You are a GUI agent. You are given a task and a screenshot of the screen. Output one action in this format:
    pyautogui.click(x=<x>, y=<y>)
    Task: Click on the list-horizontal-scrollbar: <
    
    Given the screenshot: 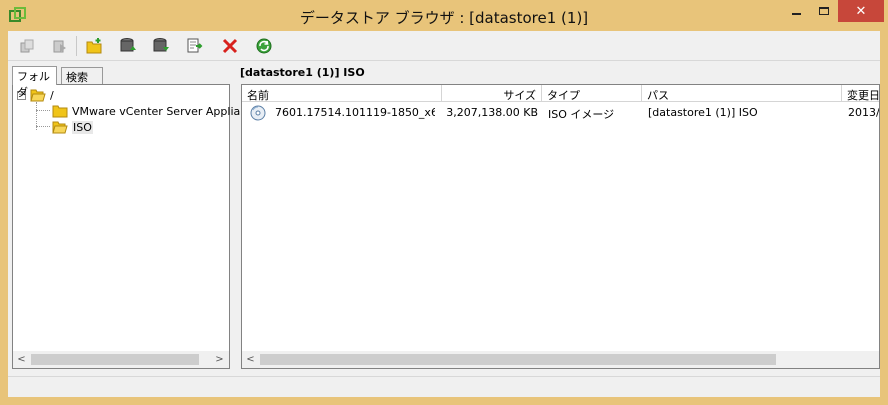 What is the action you would take?
    pyautogui.click(x=560, y=359)
    